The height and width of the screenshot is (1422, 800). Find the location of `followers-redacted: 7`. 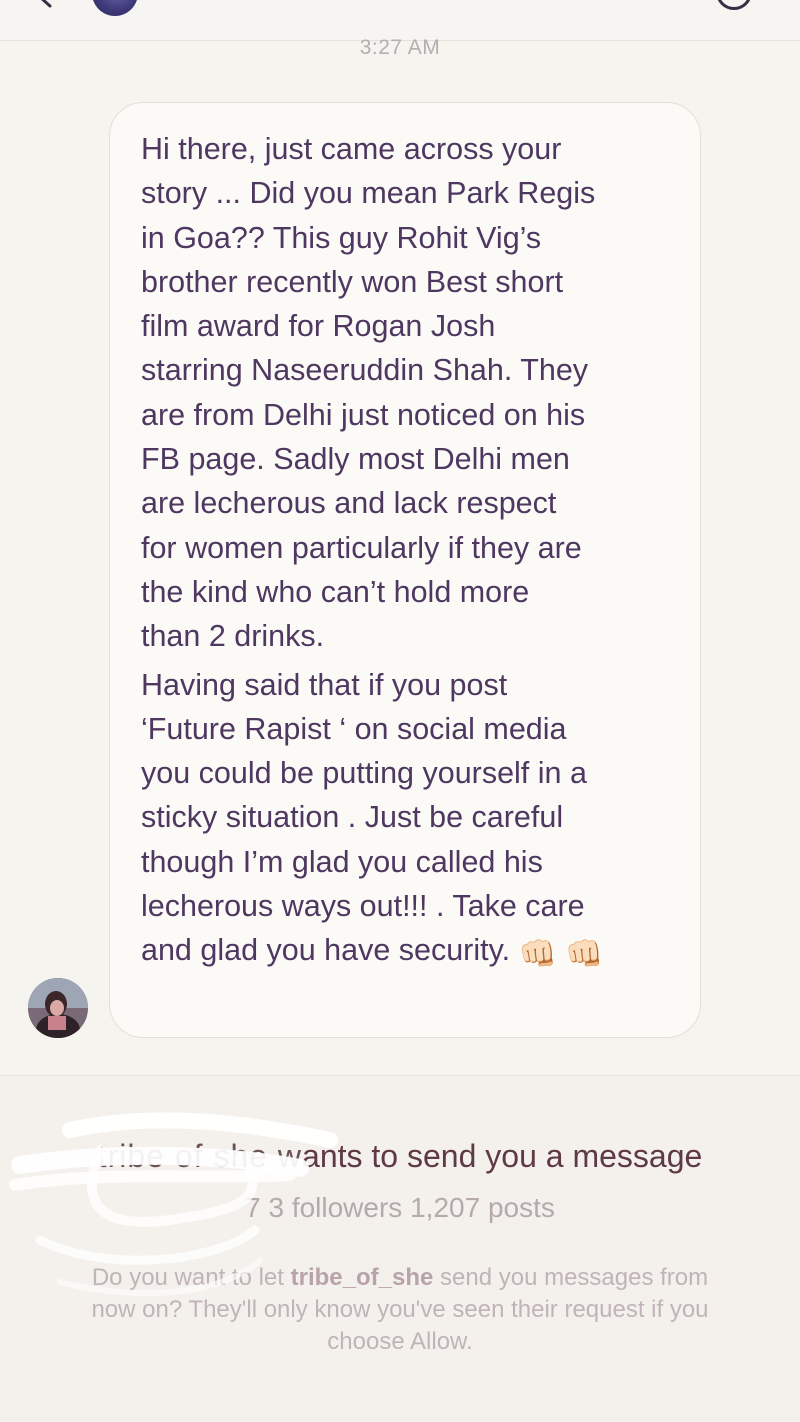

followers-redacted: 7 is located at coordinates (253, 1207).